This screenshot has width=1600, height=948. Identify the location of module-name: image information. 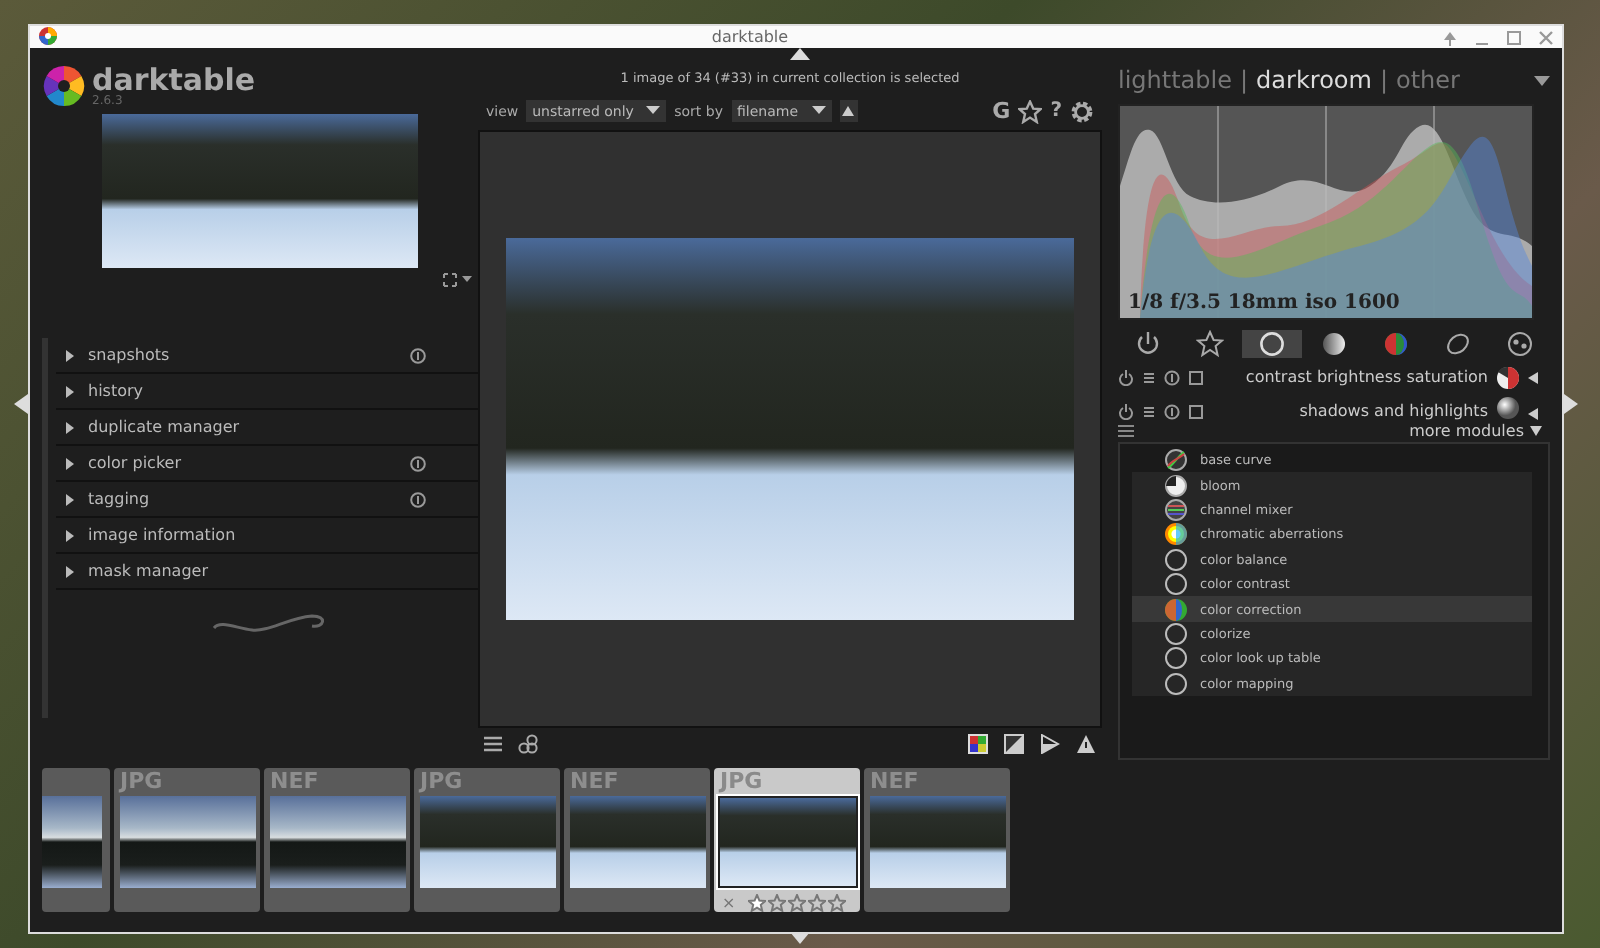
(257, 535).